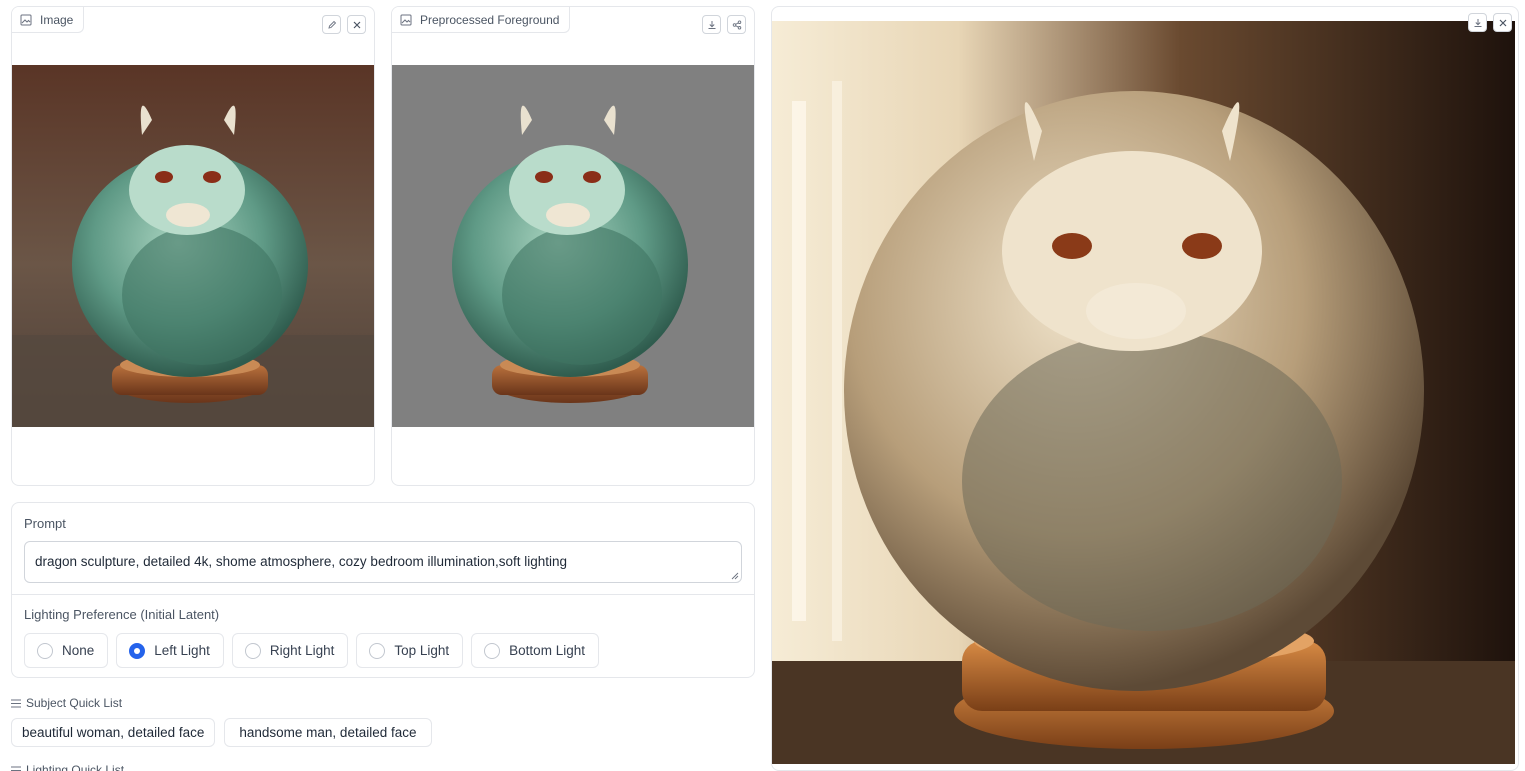 The width and height of the screenshot is (1525, 771). Describe the element at coordinates (78, 650) in the screenshot. I see `lighting-option-label: None` at that location.